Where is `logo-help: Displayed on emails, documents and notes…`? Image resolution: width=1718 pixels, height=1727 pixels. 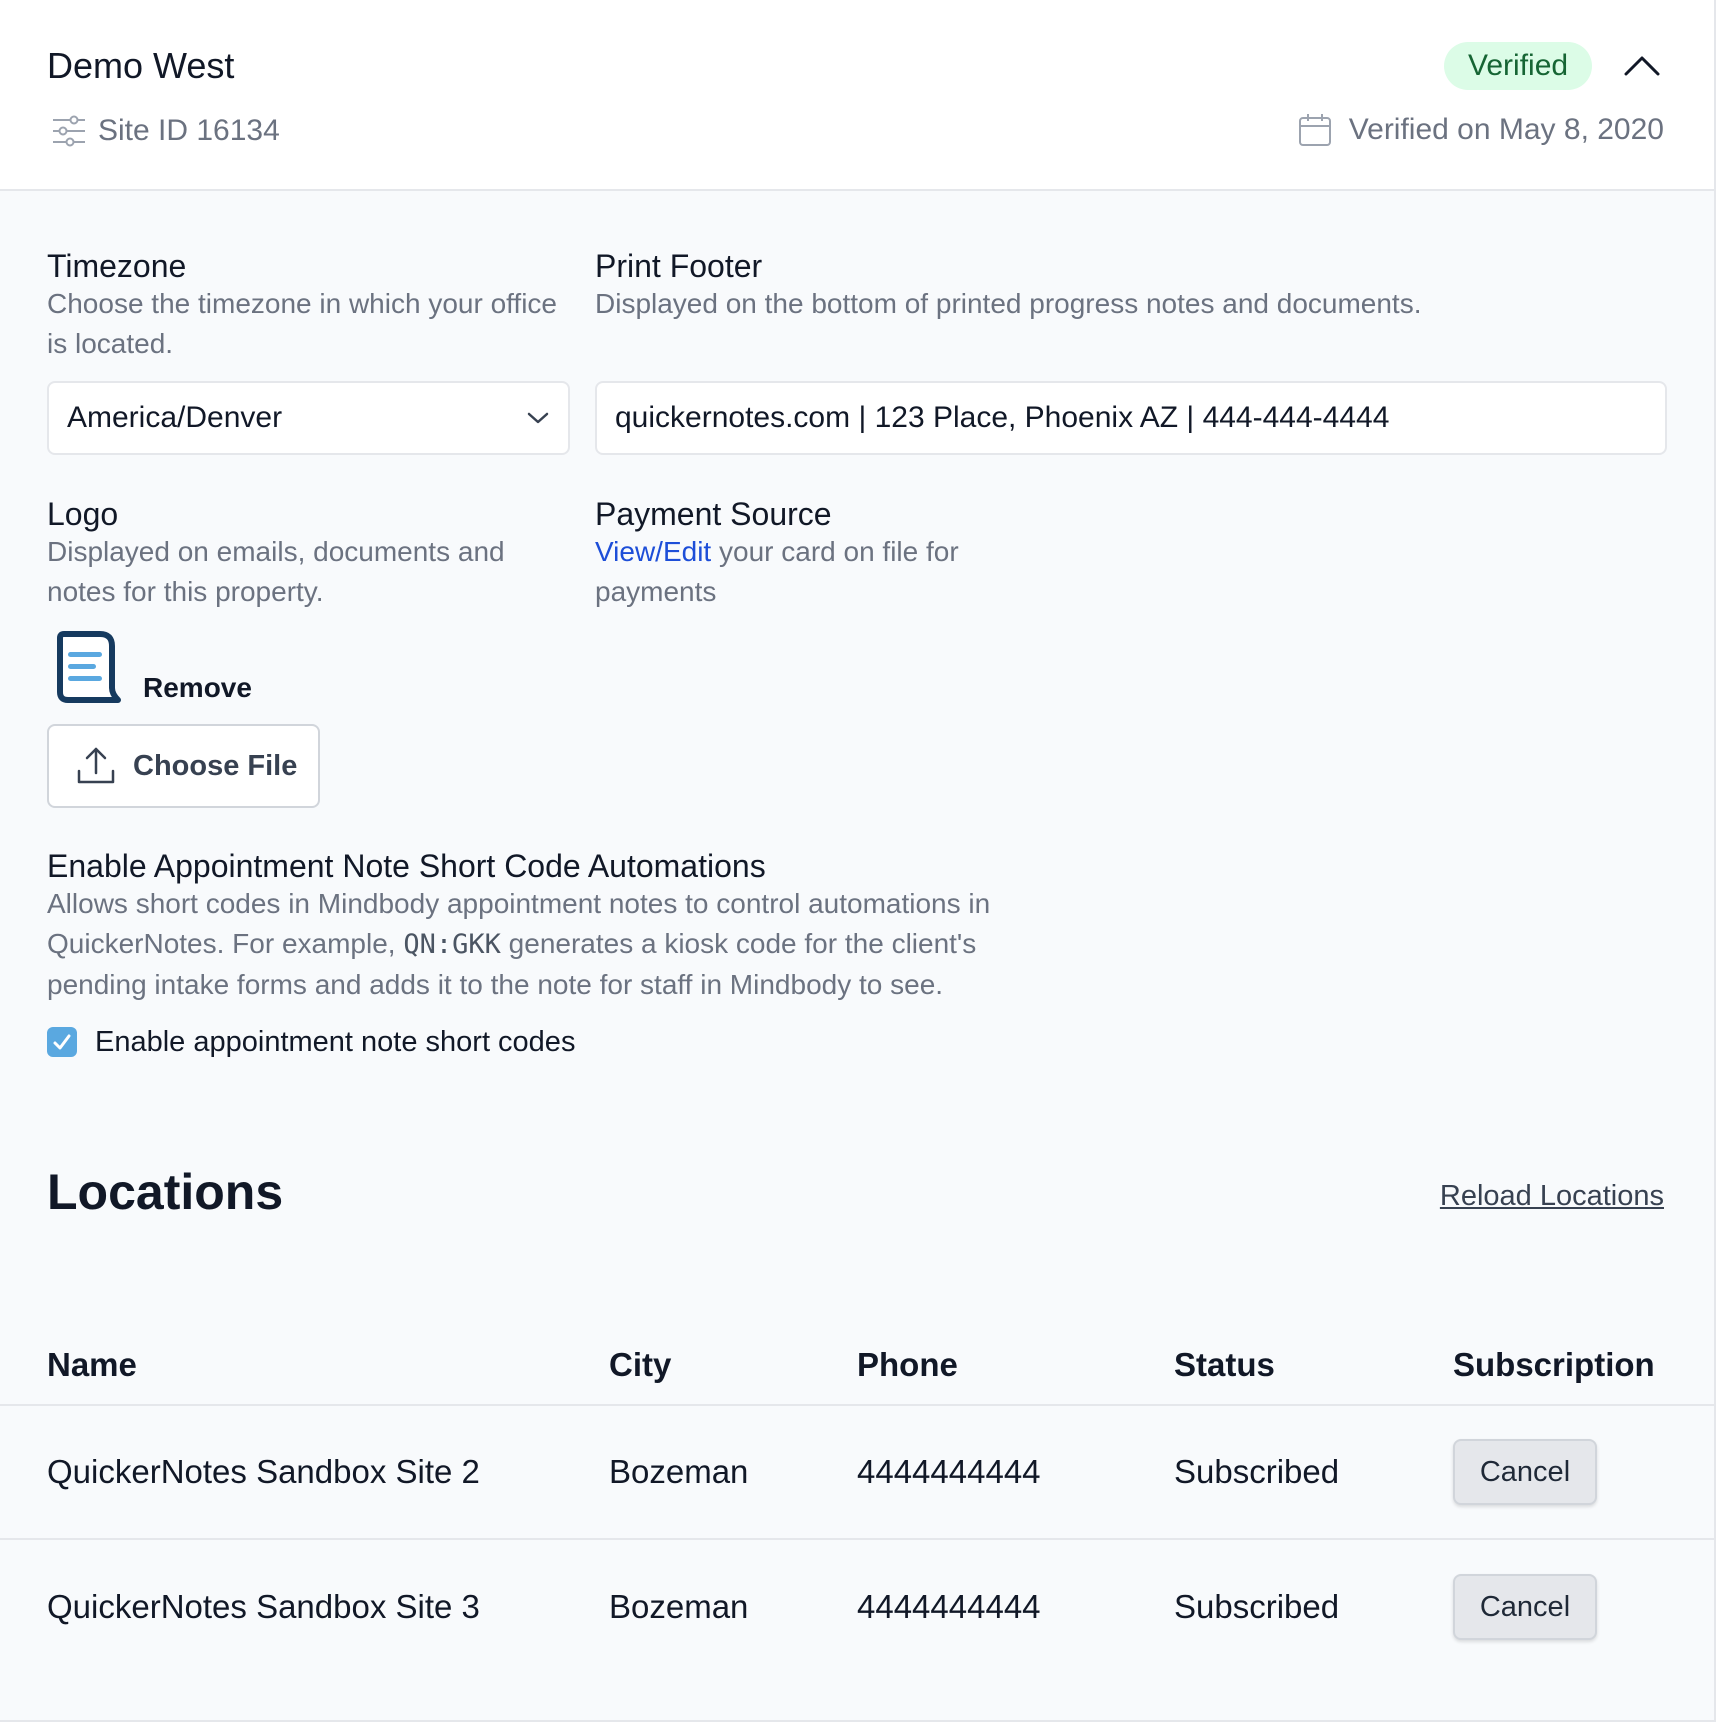
logo-help: Displayed on emails, documents and notes… is located at coordinates (276, 571).